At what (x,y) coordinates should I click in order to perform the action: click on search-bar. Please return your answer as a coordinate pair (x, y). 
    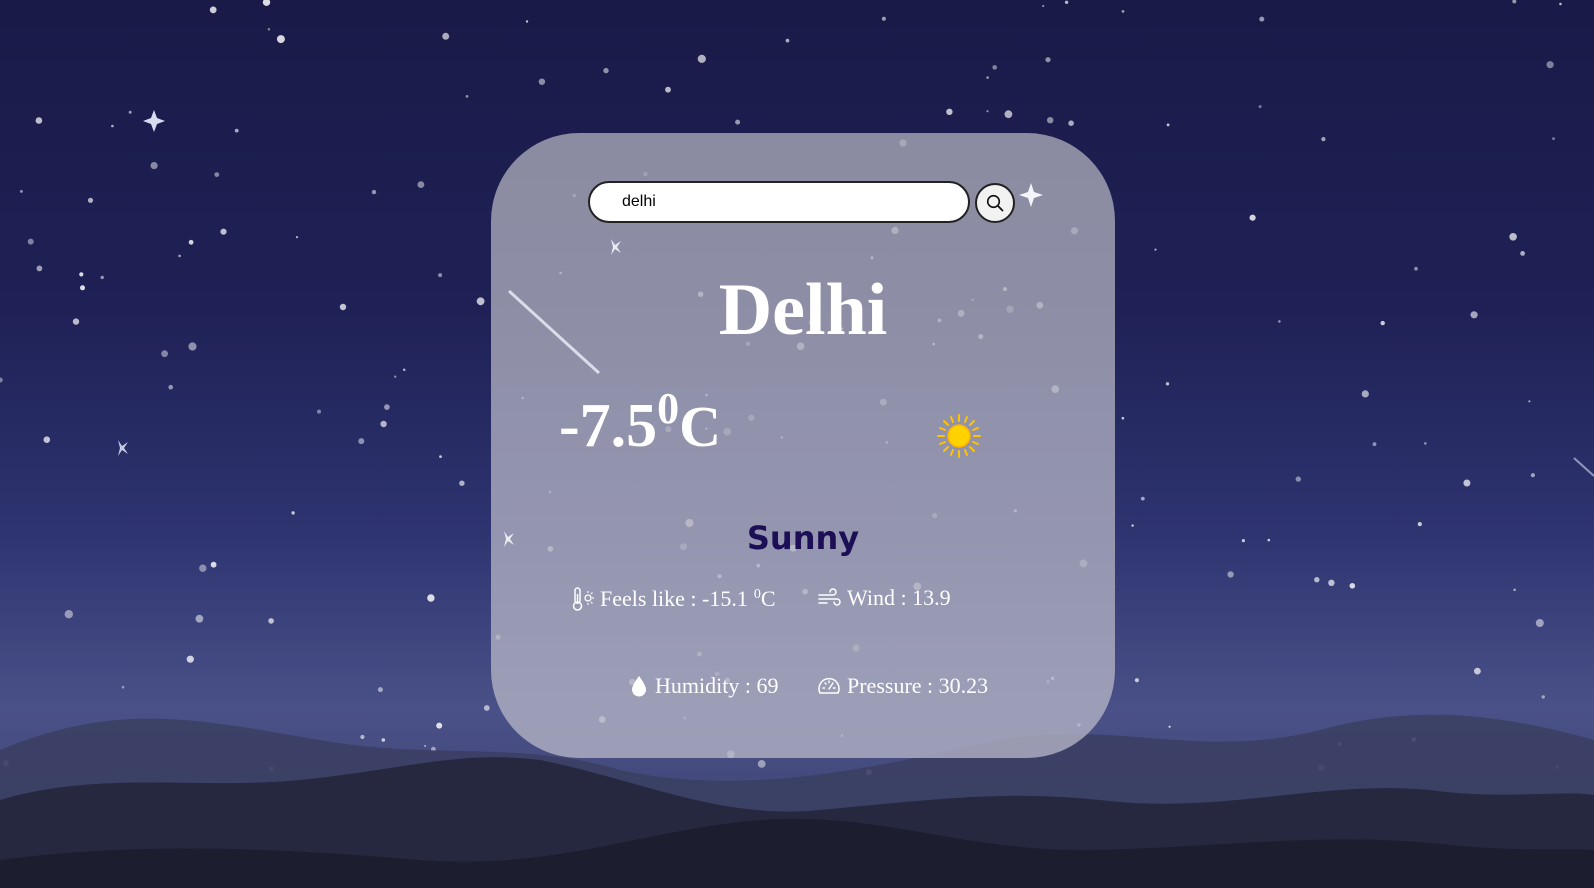
    Looking at the image, I should click on (801, 203).